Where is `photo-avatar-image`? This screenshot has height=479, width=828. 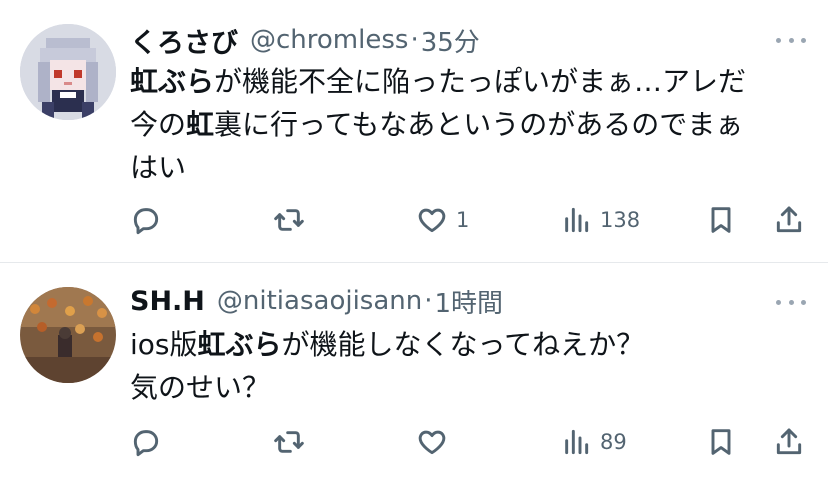
photo-avatar-image is located at coordinates (68, 335).